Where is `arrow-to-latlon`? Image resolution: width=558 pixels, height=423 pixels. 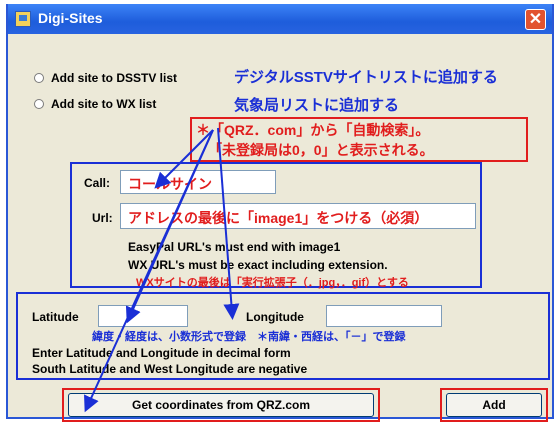
arrow-to-latlon is located at coordinates (228, 223).